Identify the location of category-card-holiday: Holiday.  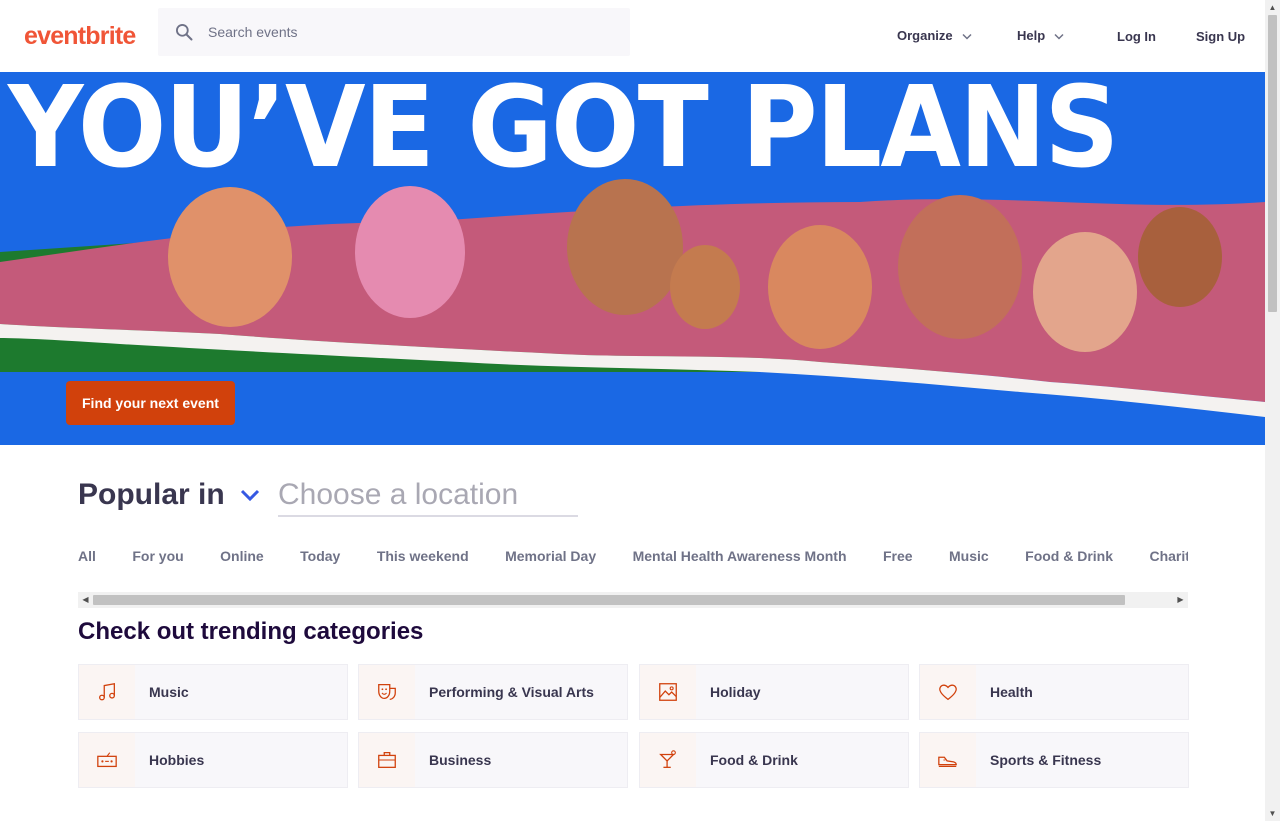
(774, 692).